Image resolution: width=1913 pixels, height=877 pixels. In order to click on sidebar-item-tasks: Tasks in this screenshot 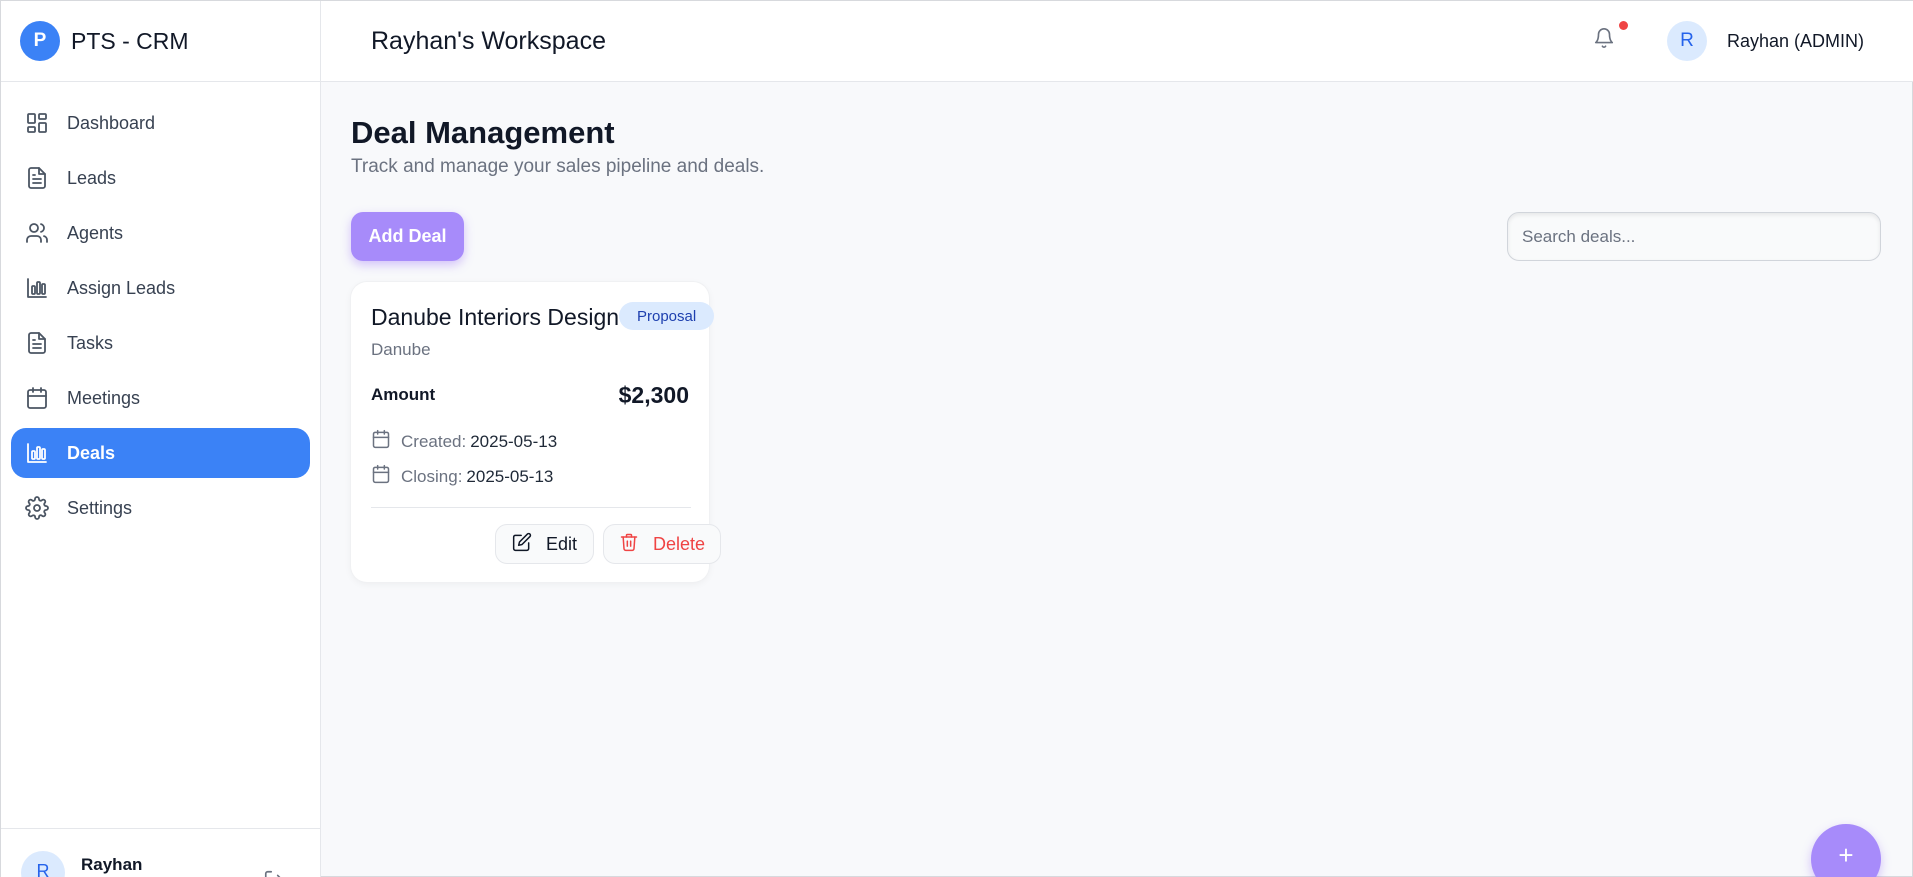, I will do `click(160, 343)`.